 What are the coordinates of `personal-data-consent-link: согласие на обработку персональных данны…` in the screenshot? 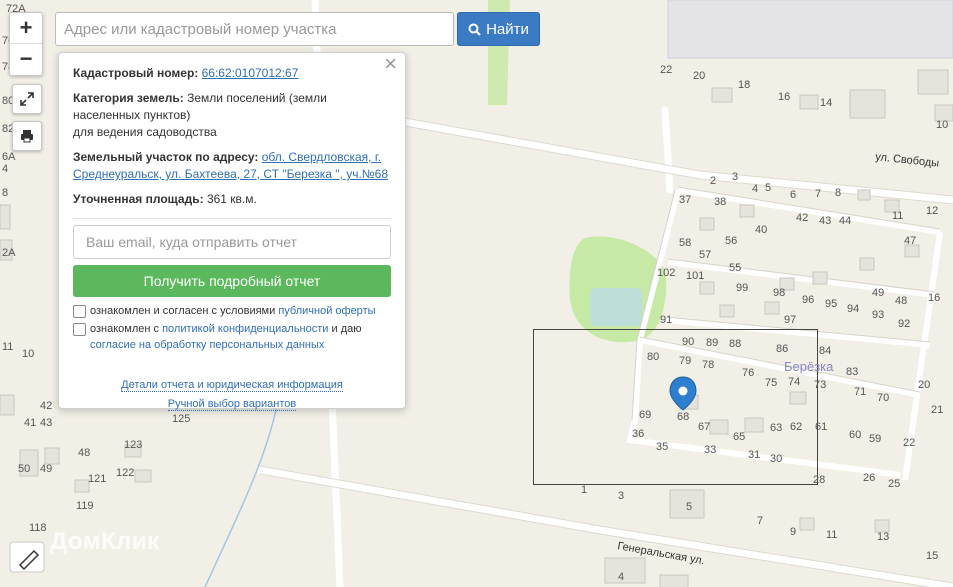 It's located at (207, 345).